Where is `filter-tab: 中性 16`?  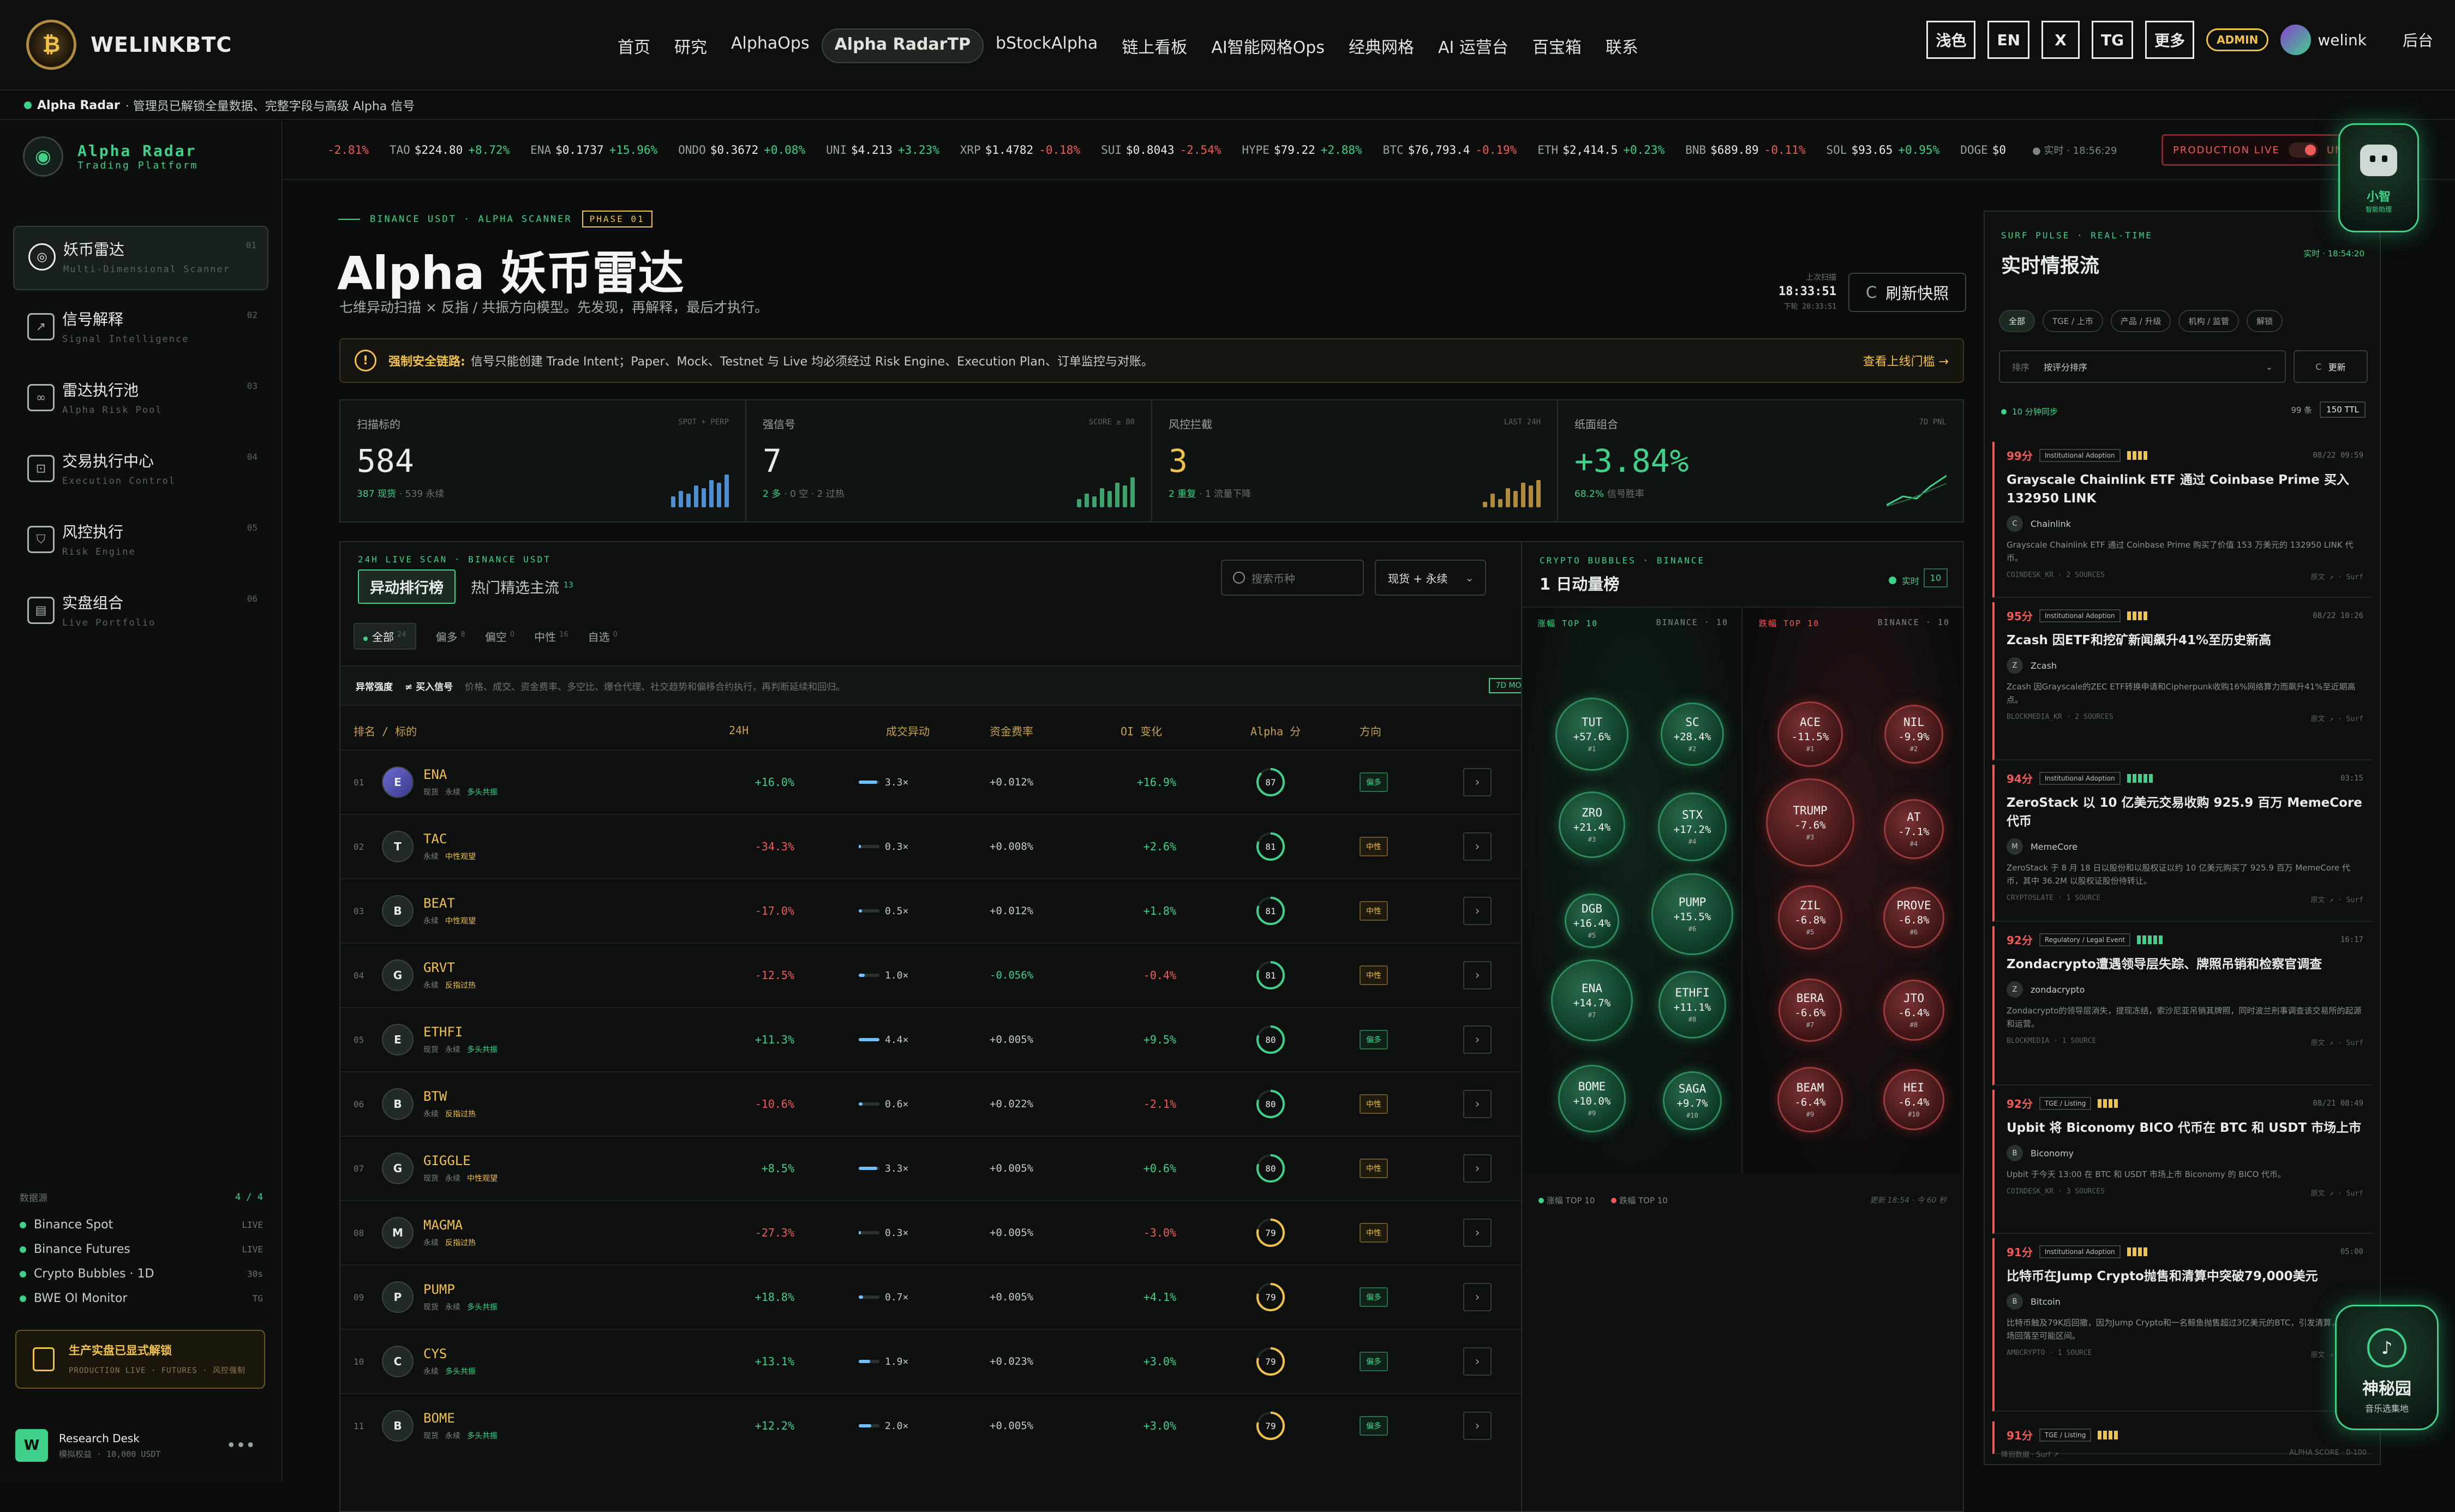 filter-tab: 中性 16 is located at coordinates (551, 636).